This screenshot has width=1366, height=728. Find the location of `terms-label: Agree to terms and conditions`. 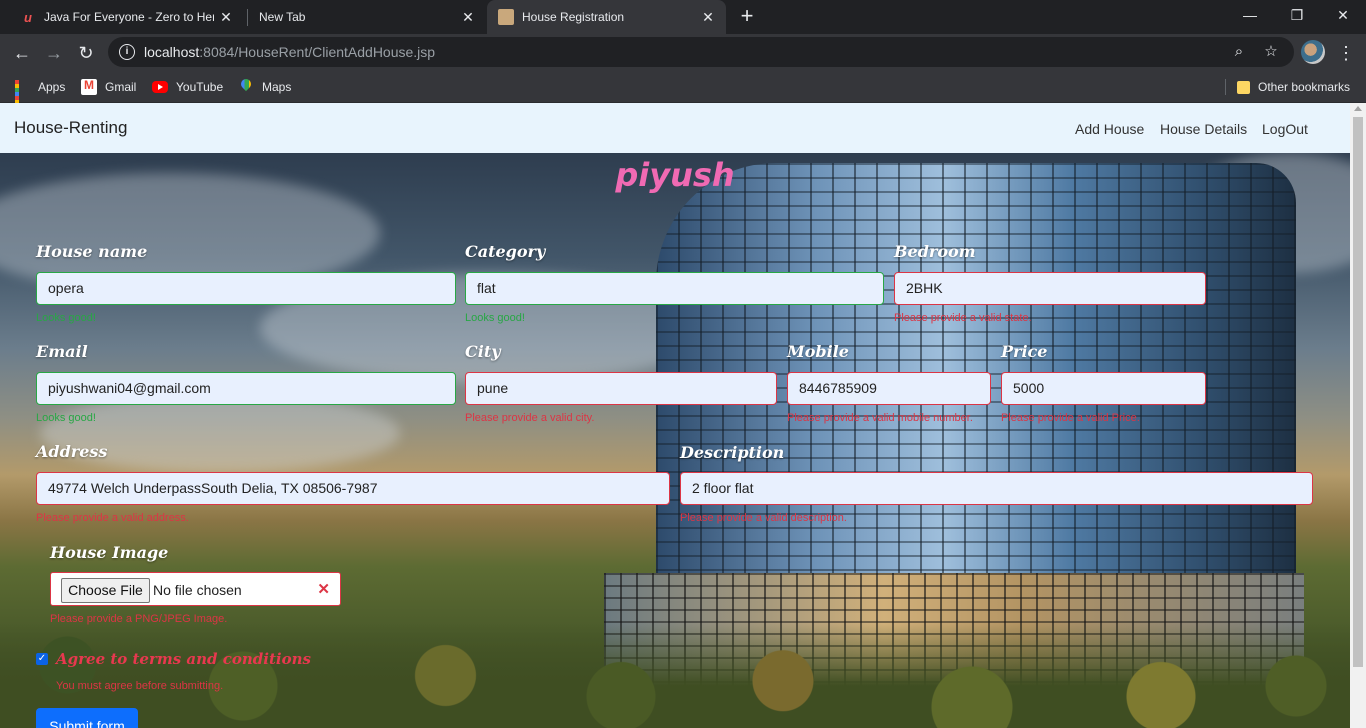

terms-label: Agree to terms and conditions is located at coordinates (183, 659).